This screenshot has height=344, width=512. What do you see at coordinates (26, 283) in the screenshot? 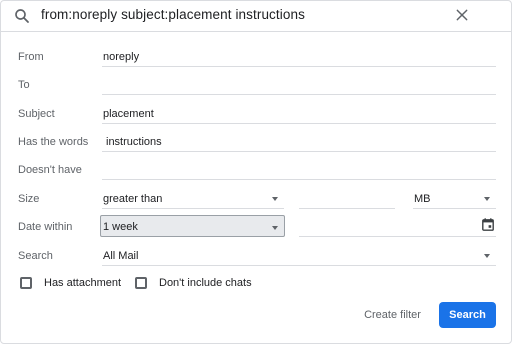
I see `has-attachment-checkbox` at bounding box center [26, 283].